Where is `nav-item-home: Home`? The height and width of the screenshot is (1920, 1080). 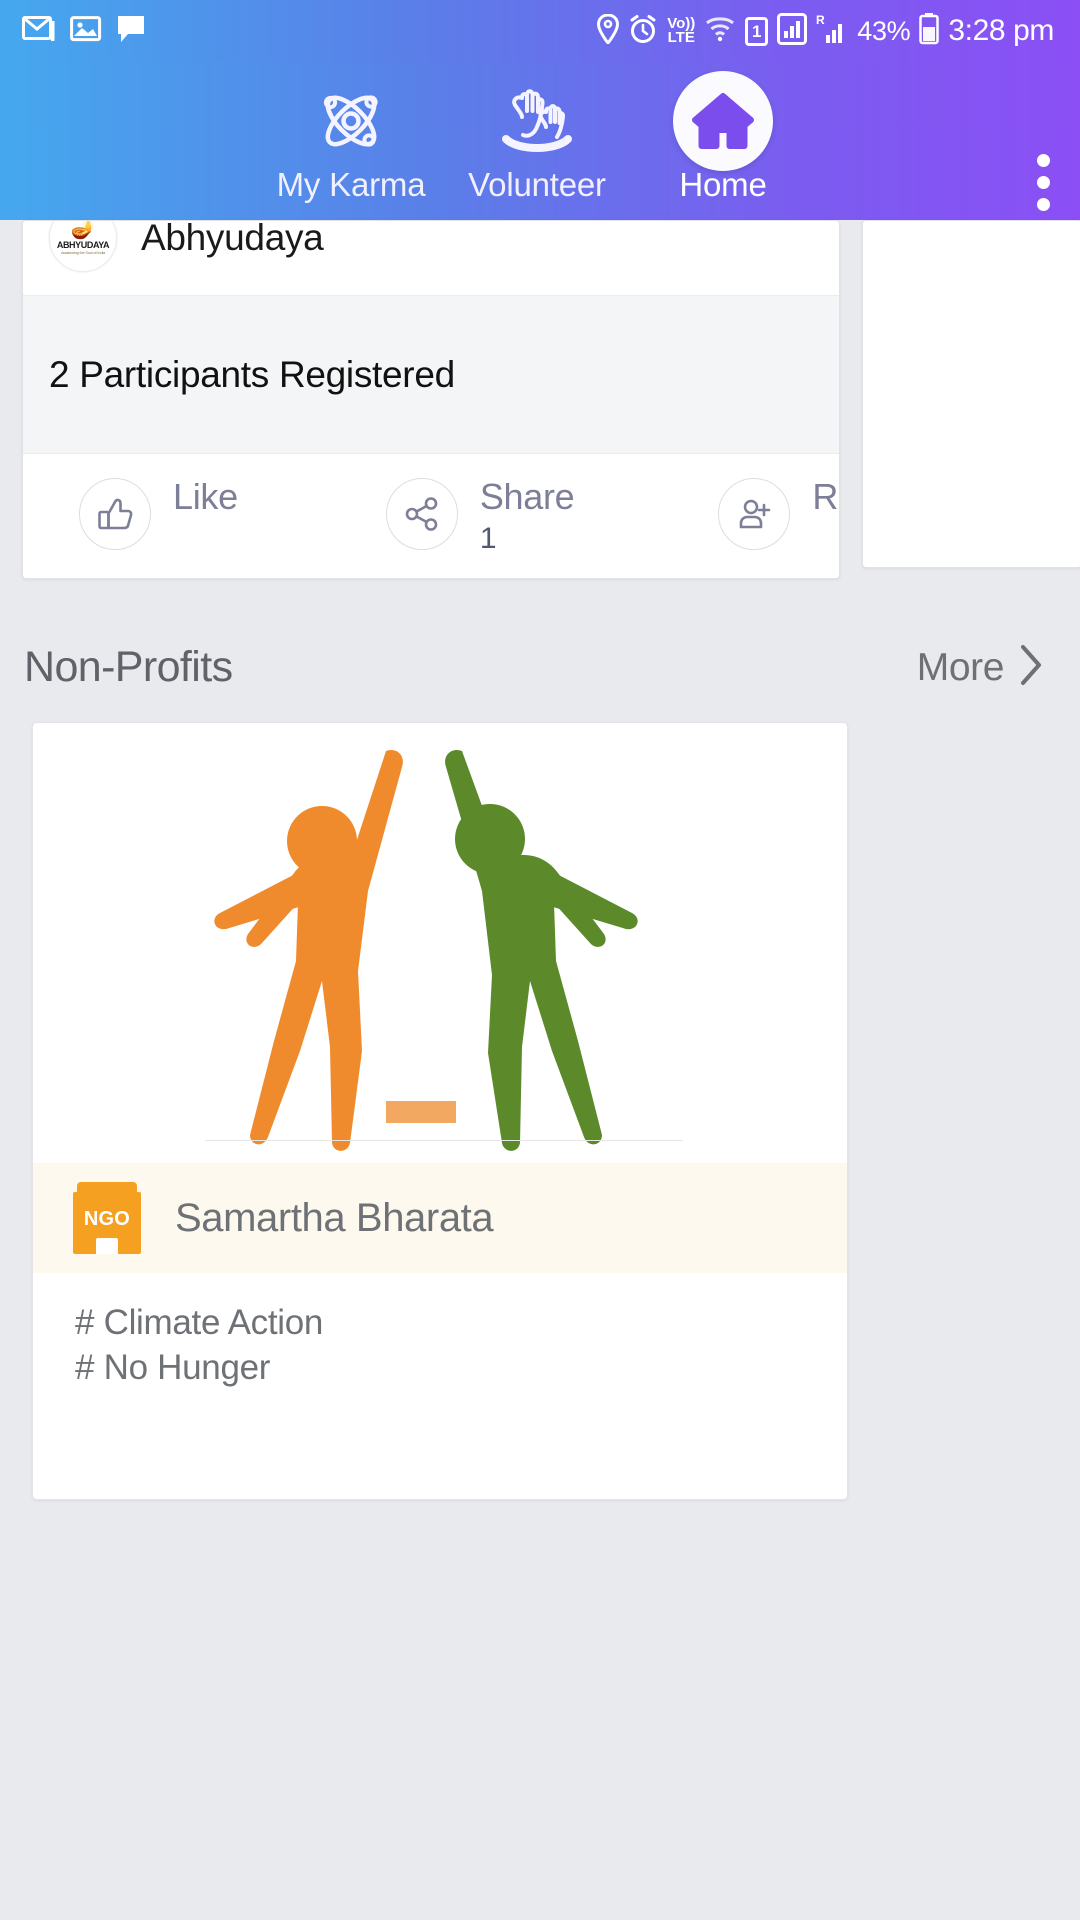
nav-item-home: Home is located at coordinates (723, 137).